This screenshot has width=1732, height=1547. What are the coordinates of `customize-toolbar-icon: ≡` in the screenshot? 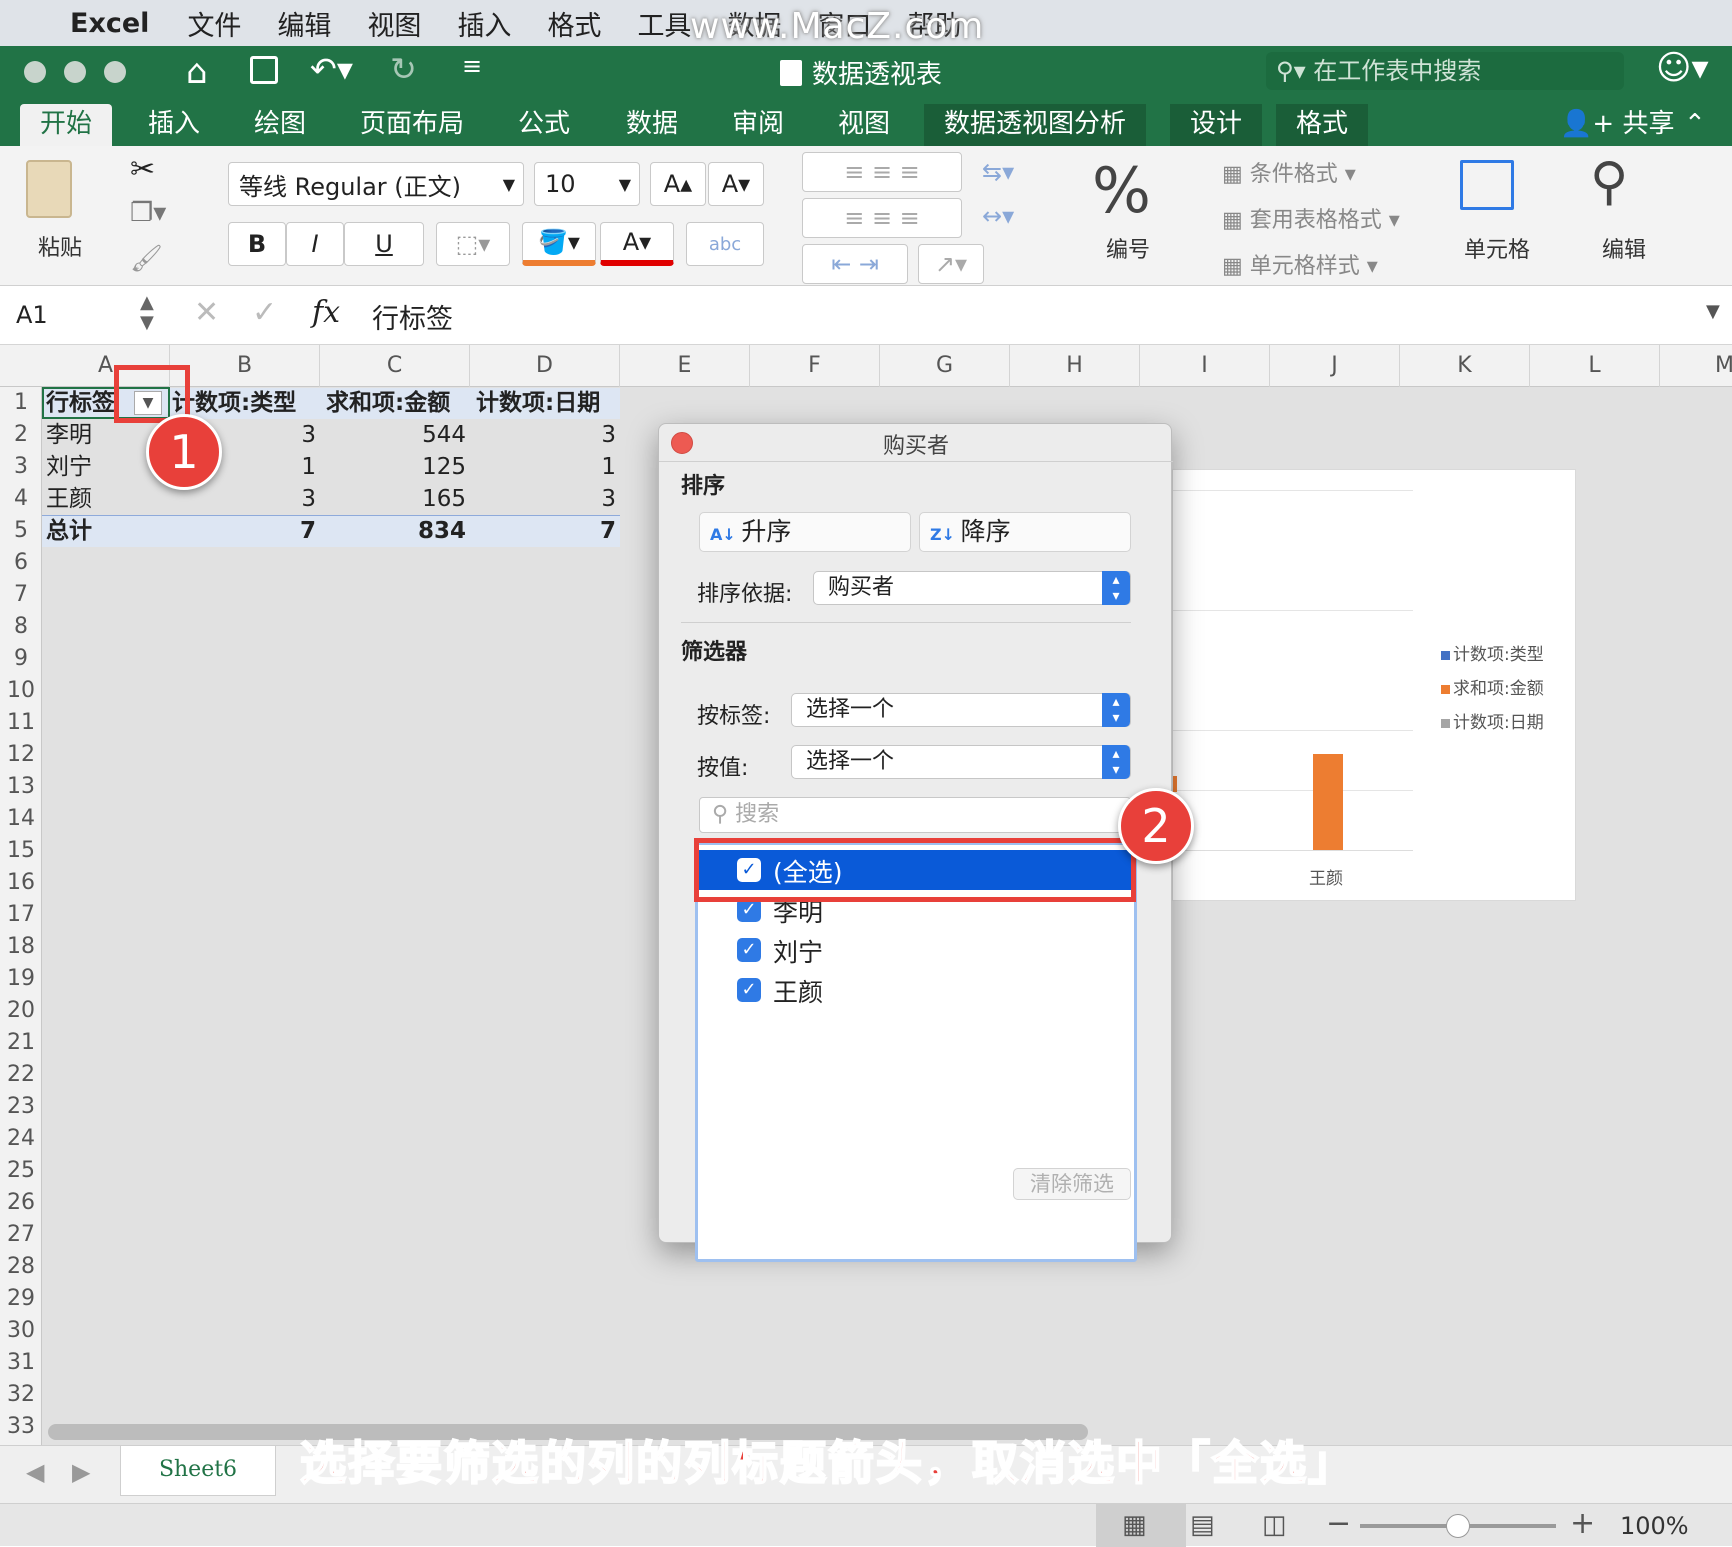 It's located at (472, 66).